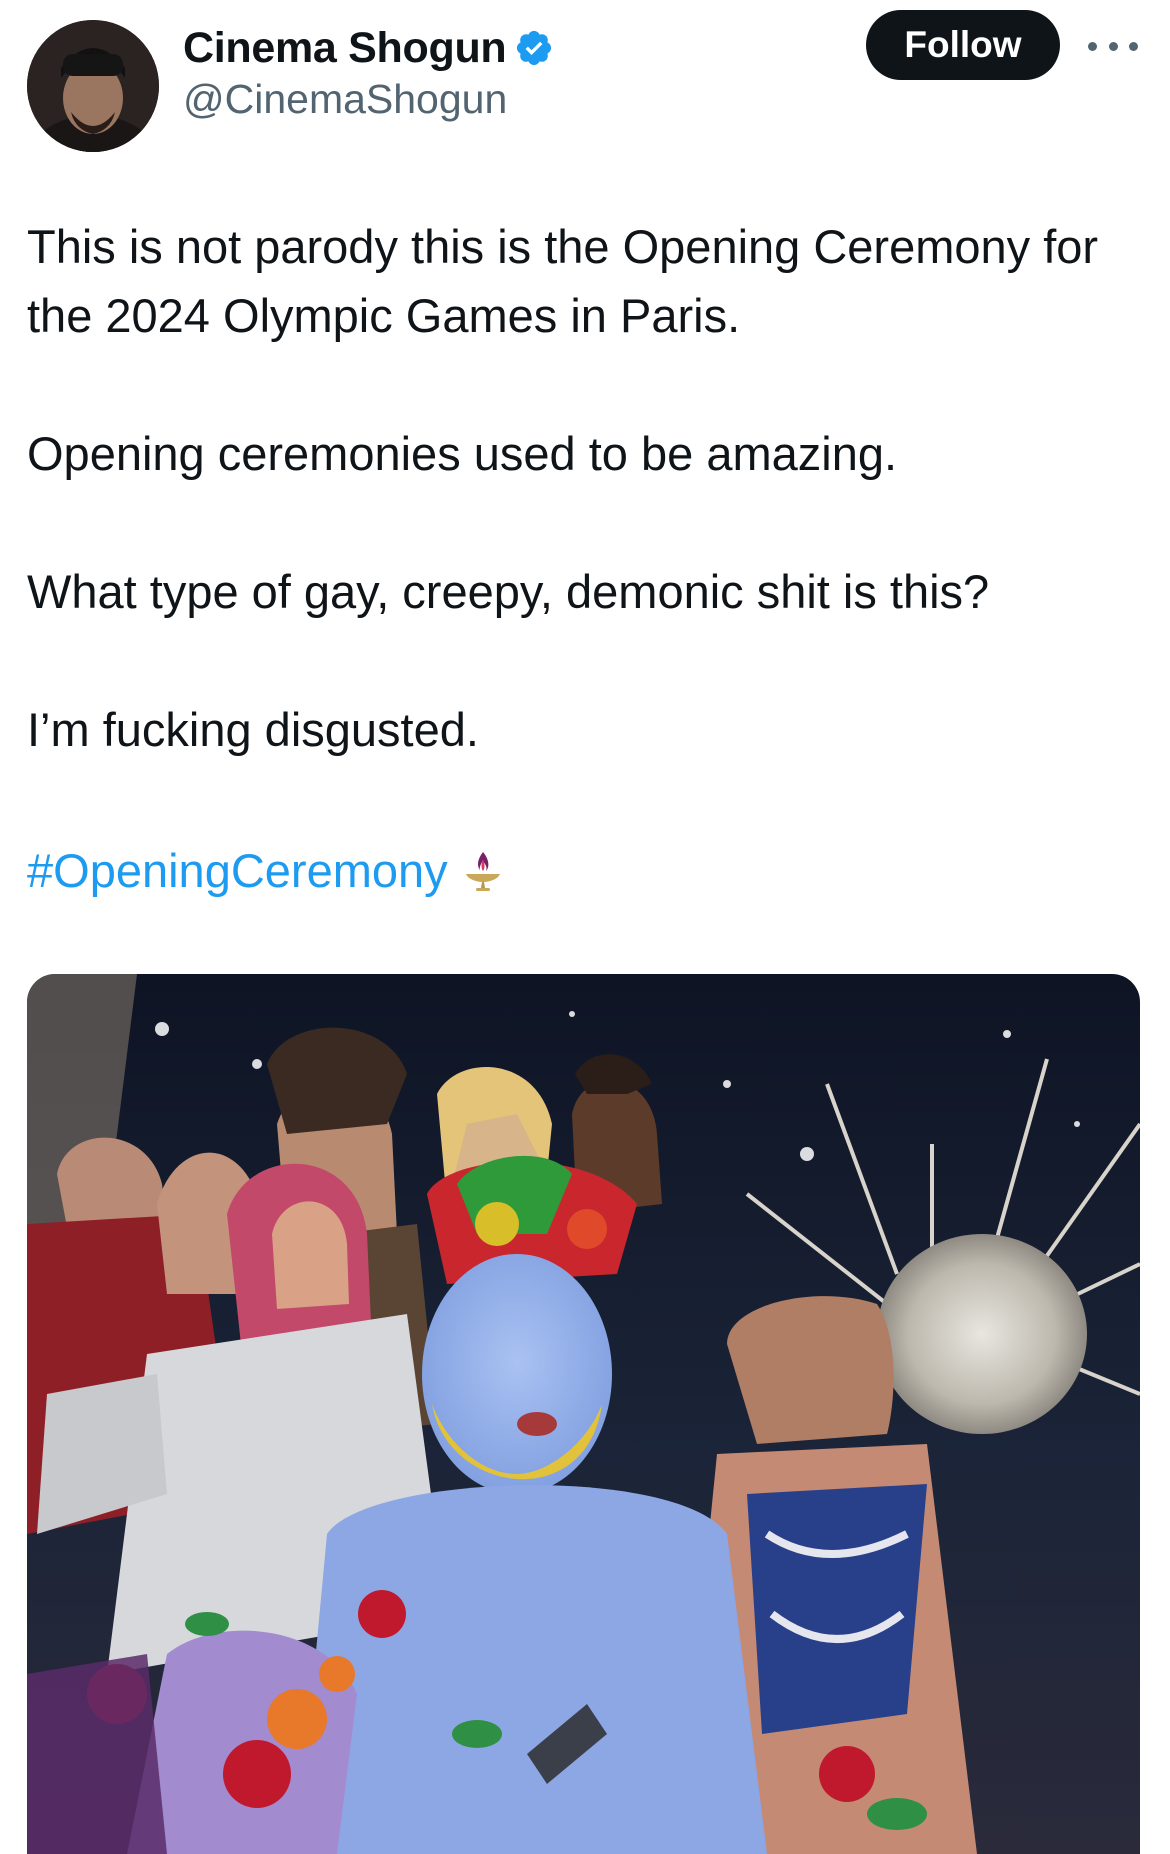  Describe the element at coordinates (345, 48) in the screenshot. I see `author-display-name: Cinema Shogun` at that location.